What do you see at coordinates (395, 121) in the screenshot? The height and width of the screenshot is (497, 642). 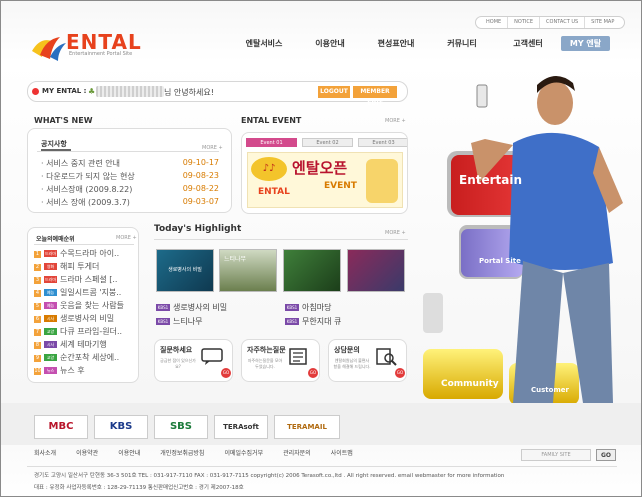 I see `ental-event-more-link: MORE +` at bounding box center [395, 121].